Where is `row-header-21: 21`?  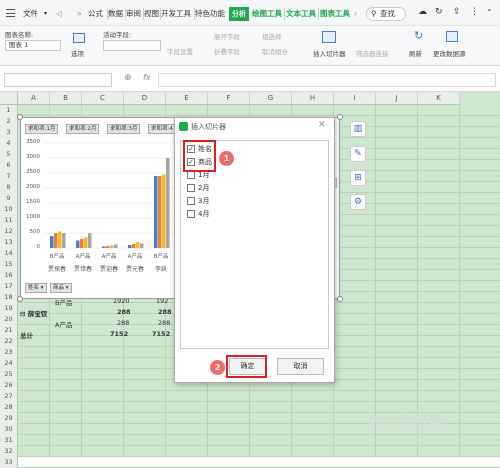
row-header-21: 21 is located at coordinates (9, 330).